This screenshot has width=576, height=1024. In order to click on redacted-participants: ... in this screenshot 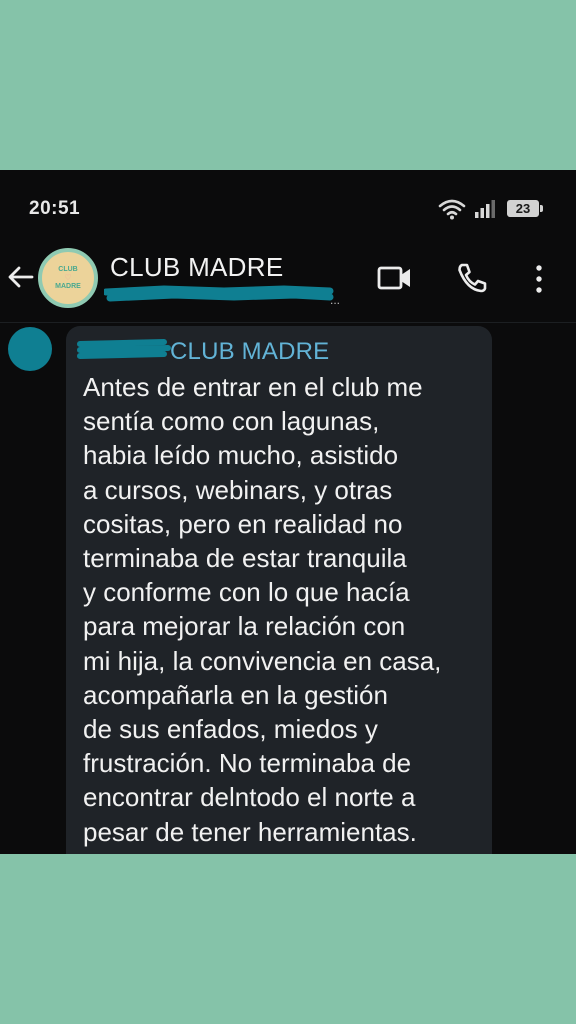, I will do `click(222, 295)`.